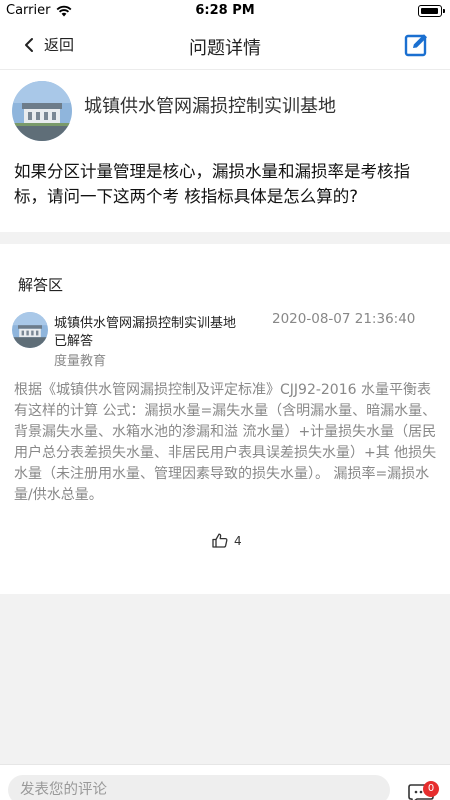 The height and width of the screenshot is (800, 450). I want to click on base-avatar, so click(42, 111).